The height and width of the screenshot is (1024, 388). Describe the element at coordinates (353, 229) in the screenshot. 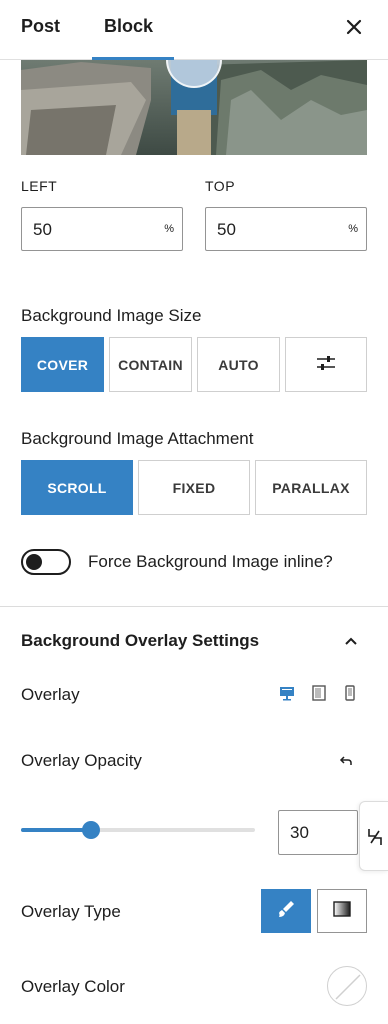

I see `top-position-unit: %` at that location.